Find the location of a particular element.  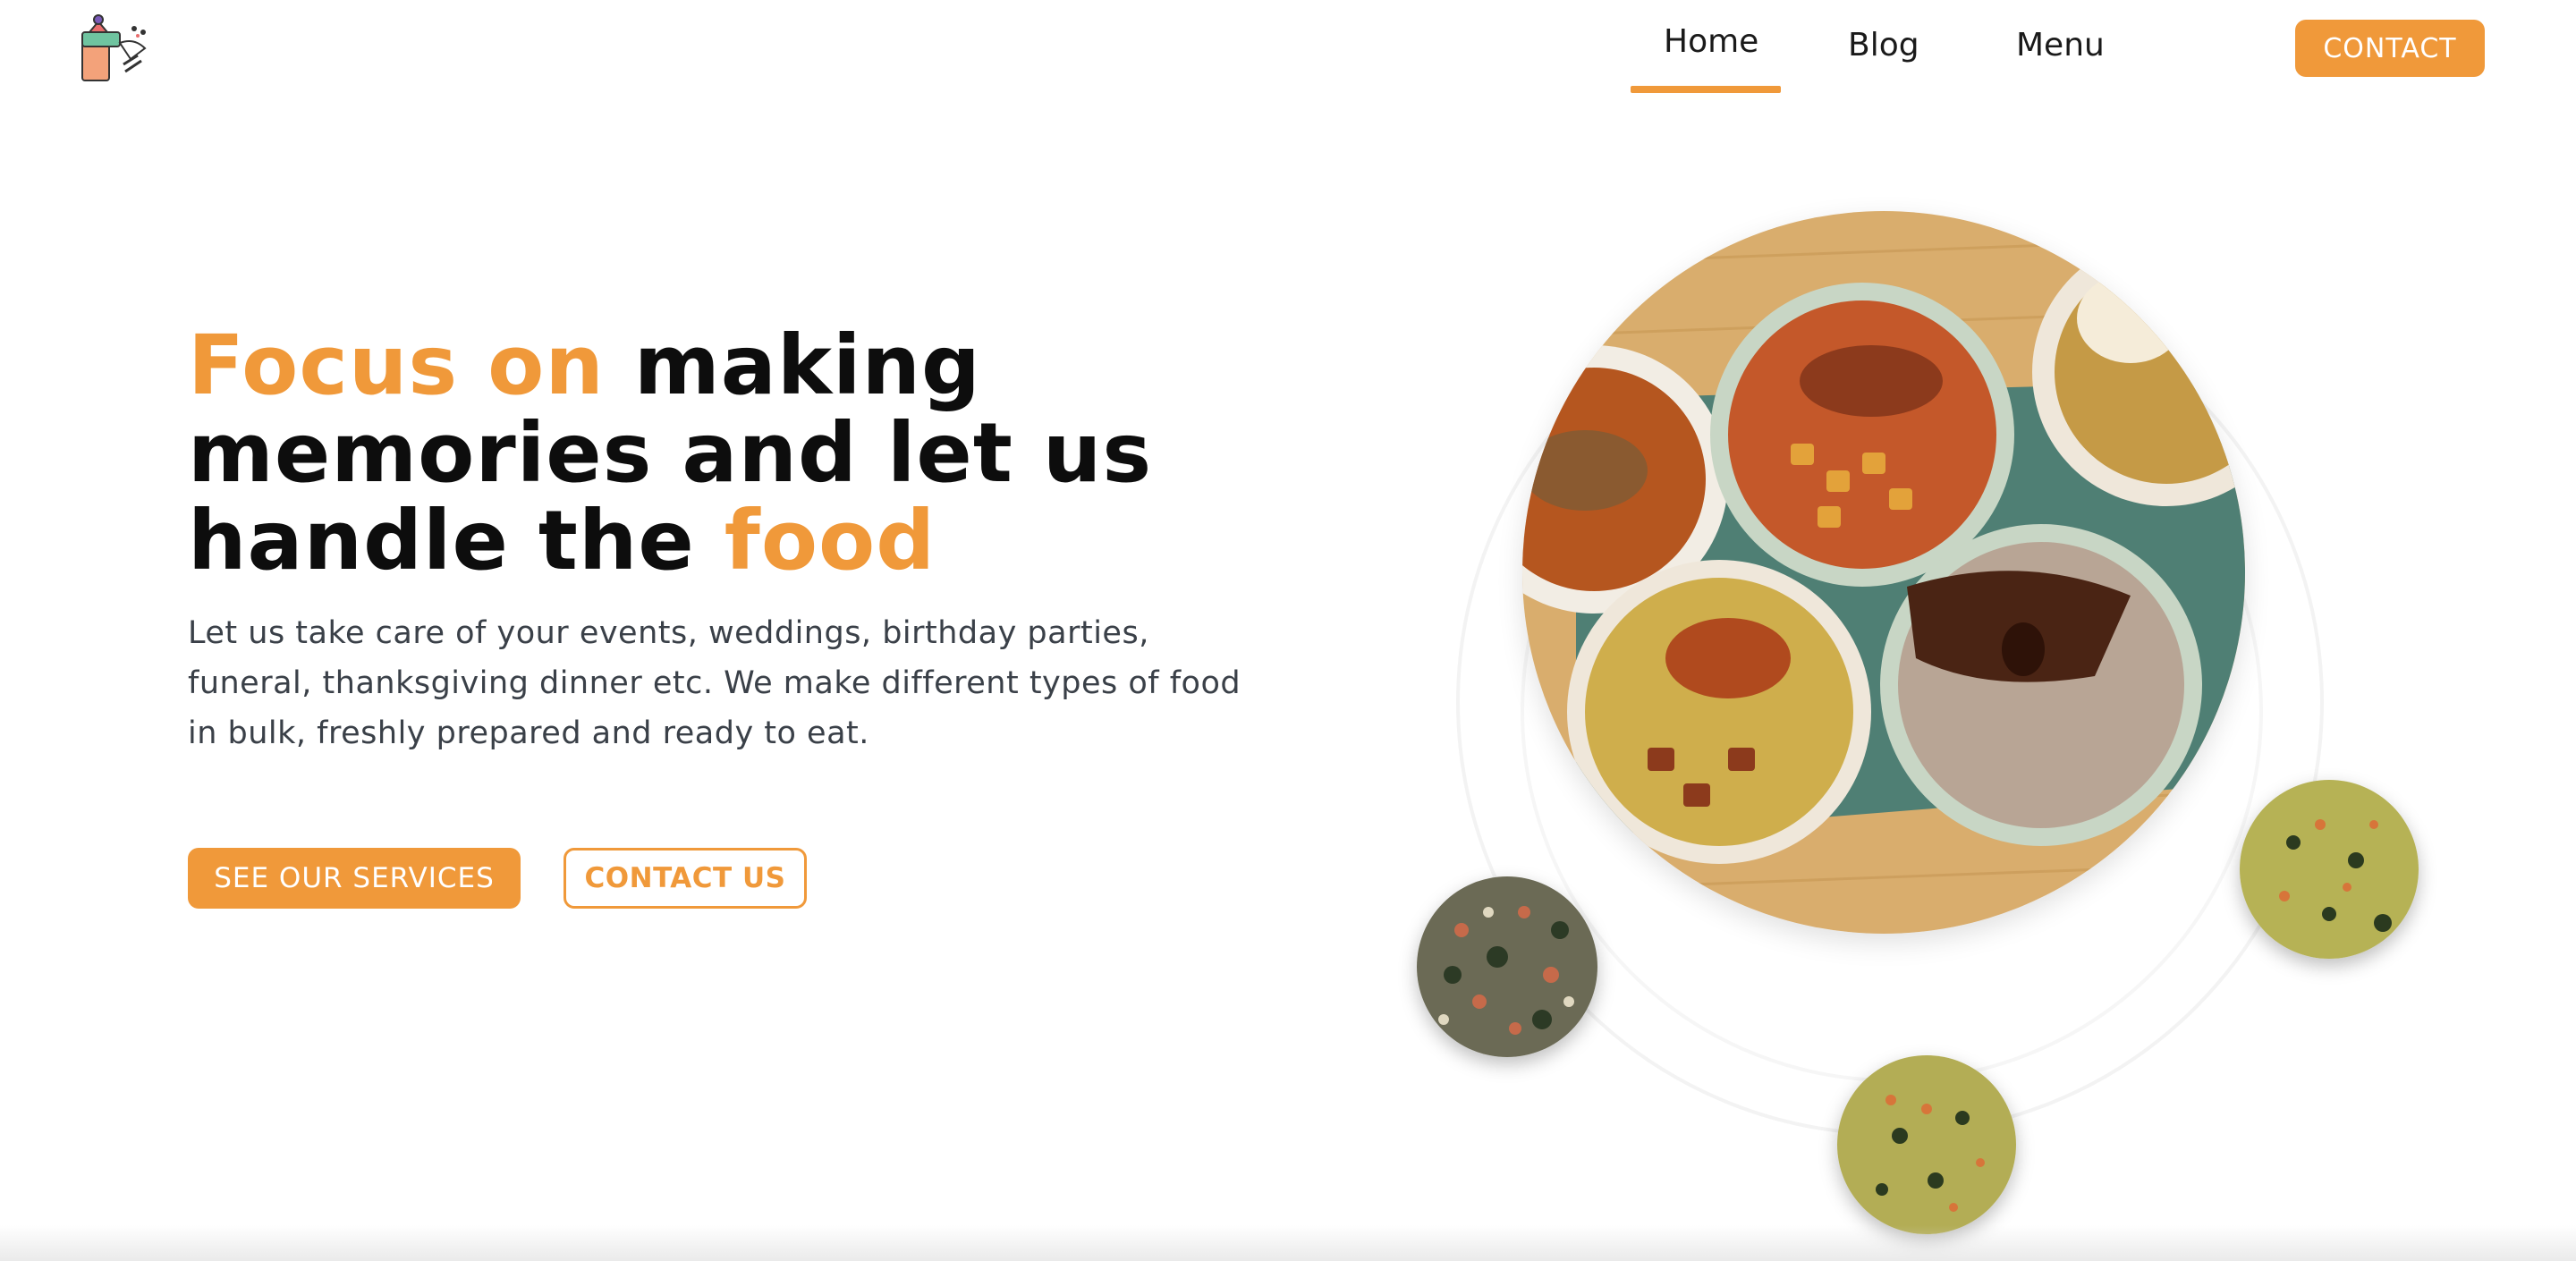

nav-item-blog: Blog is located at coordinates (1883, 45).